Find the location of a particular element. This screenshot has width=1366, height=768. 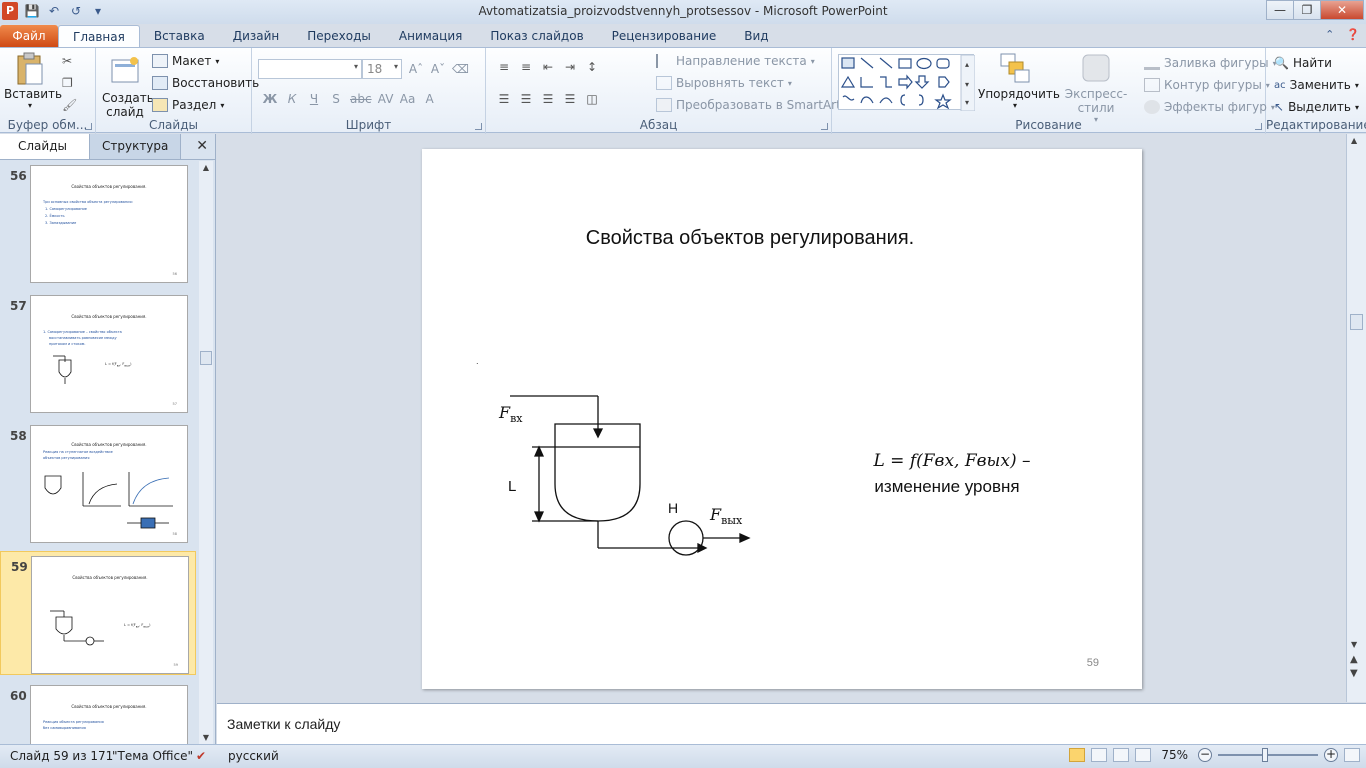

drawing-launcher is located at coordinates (1258, 126).